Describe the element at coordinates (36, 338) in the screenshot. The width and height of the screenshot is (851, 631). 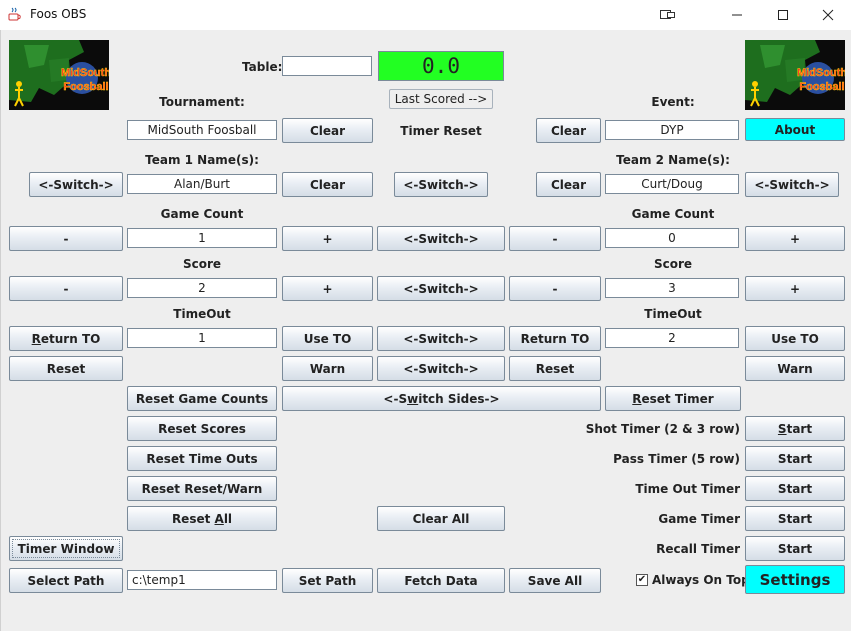
I see `mnemonic: R` at that location.